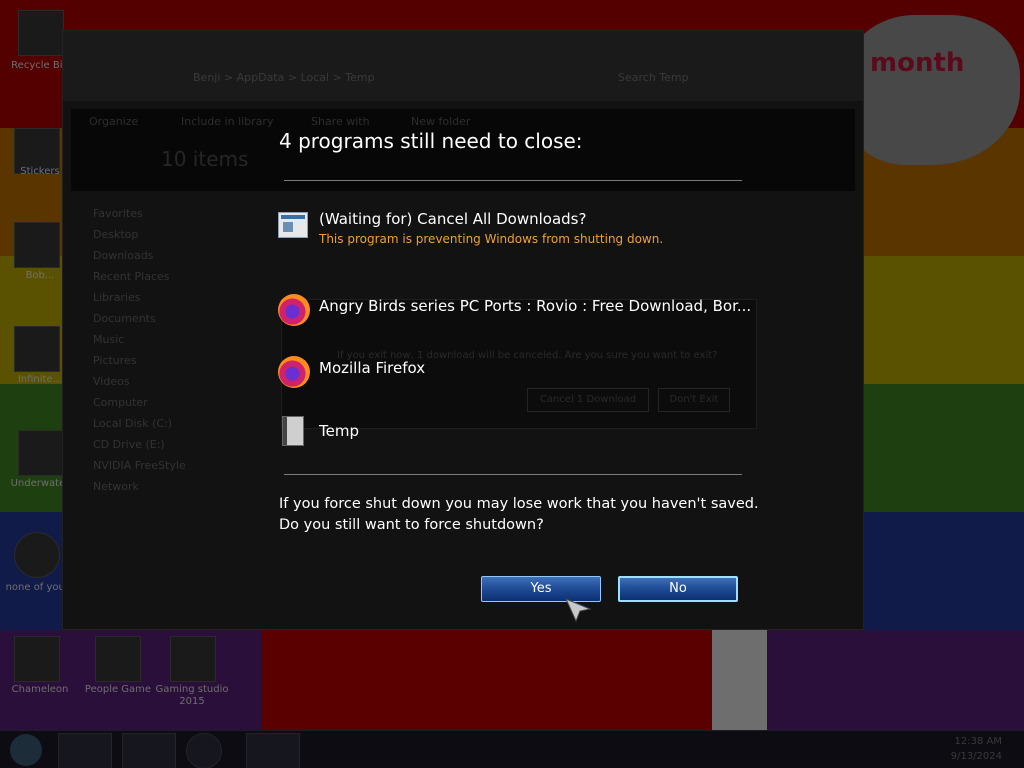  I want to click on nav-item: Documents, so click(168, 318).